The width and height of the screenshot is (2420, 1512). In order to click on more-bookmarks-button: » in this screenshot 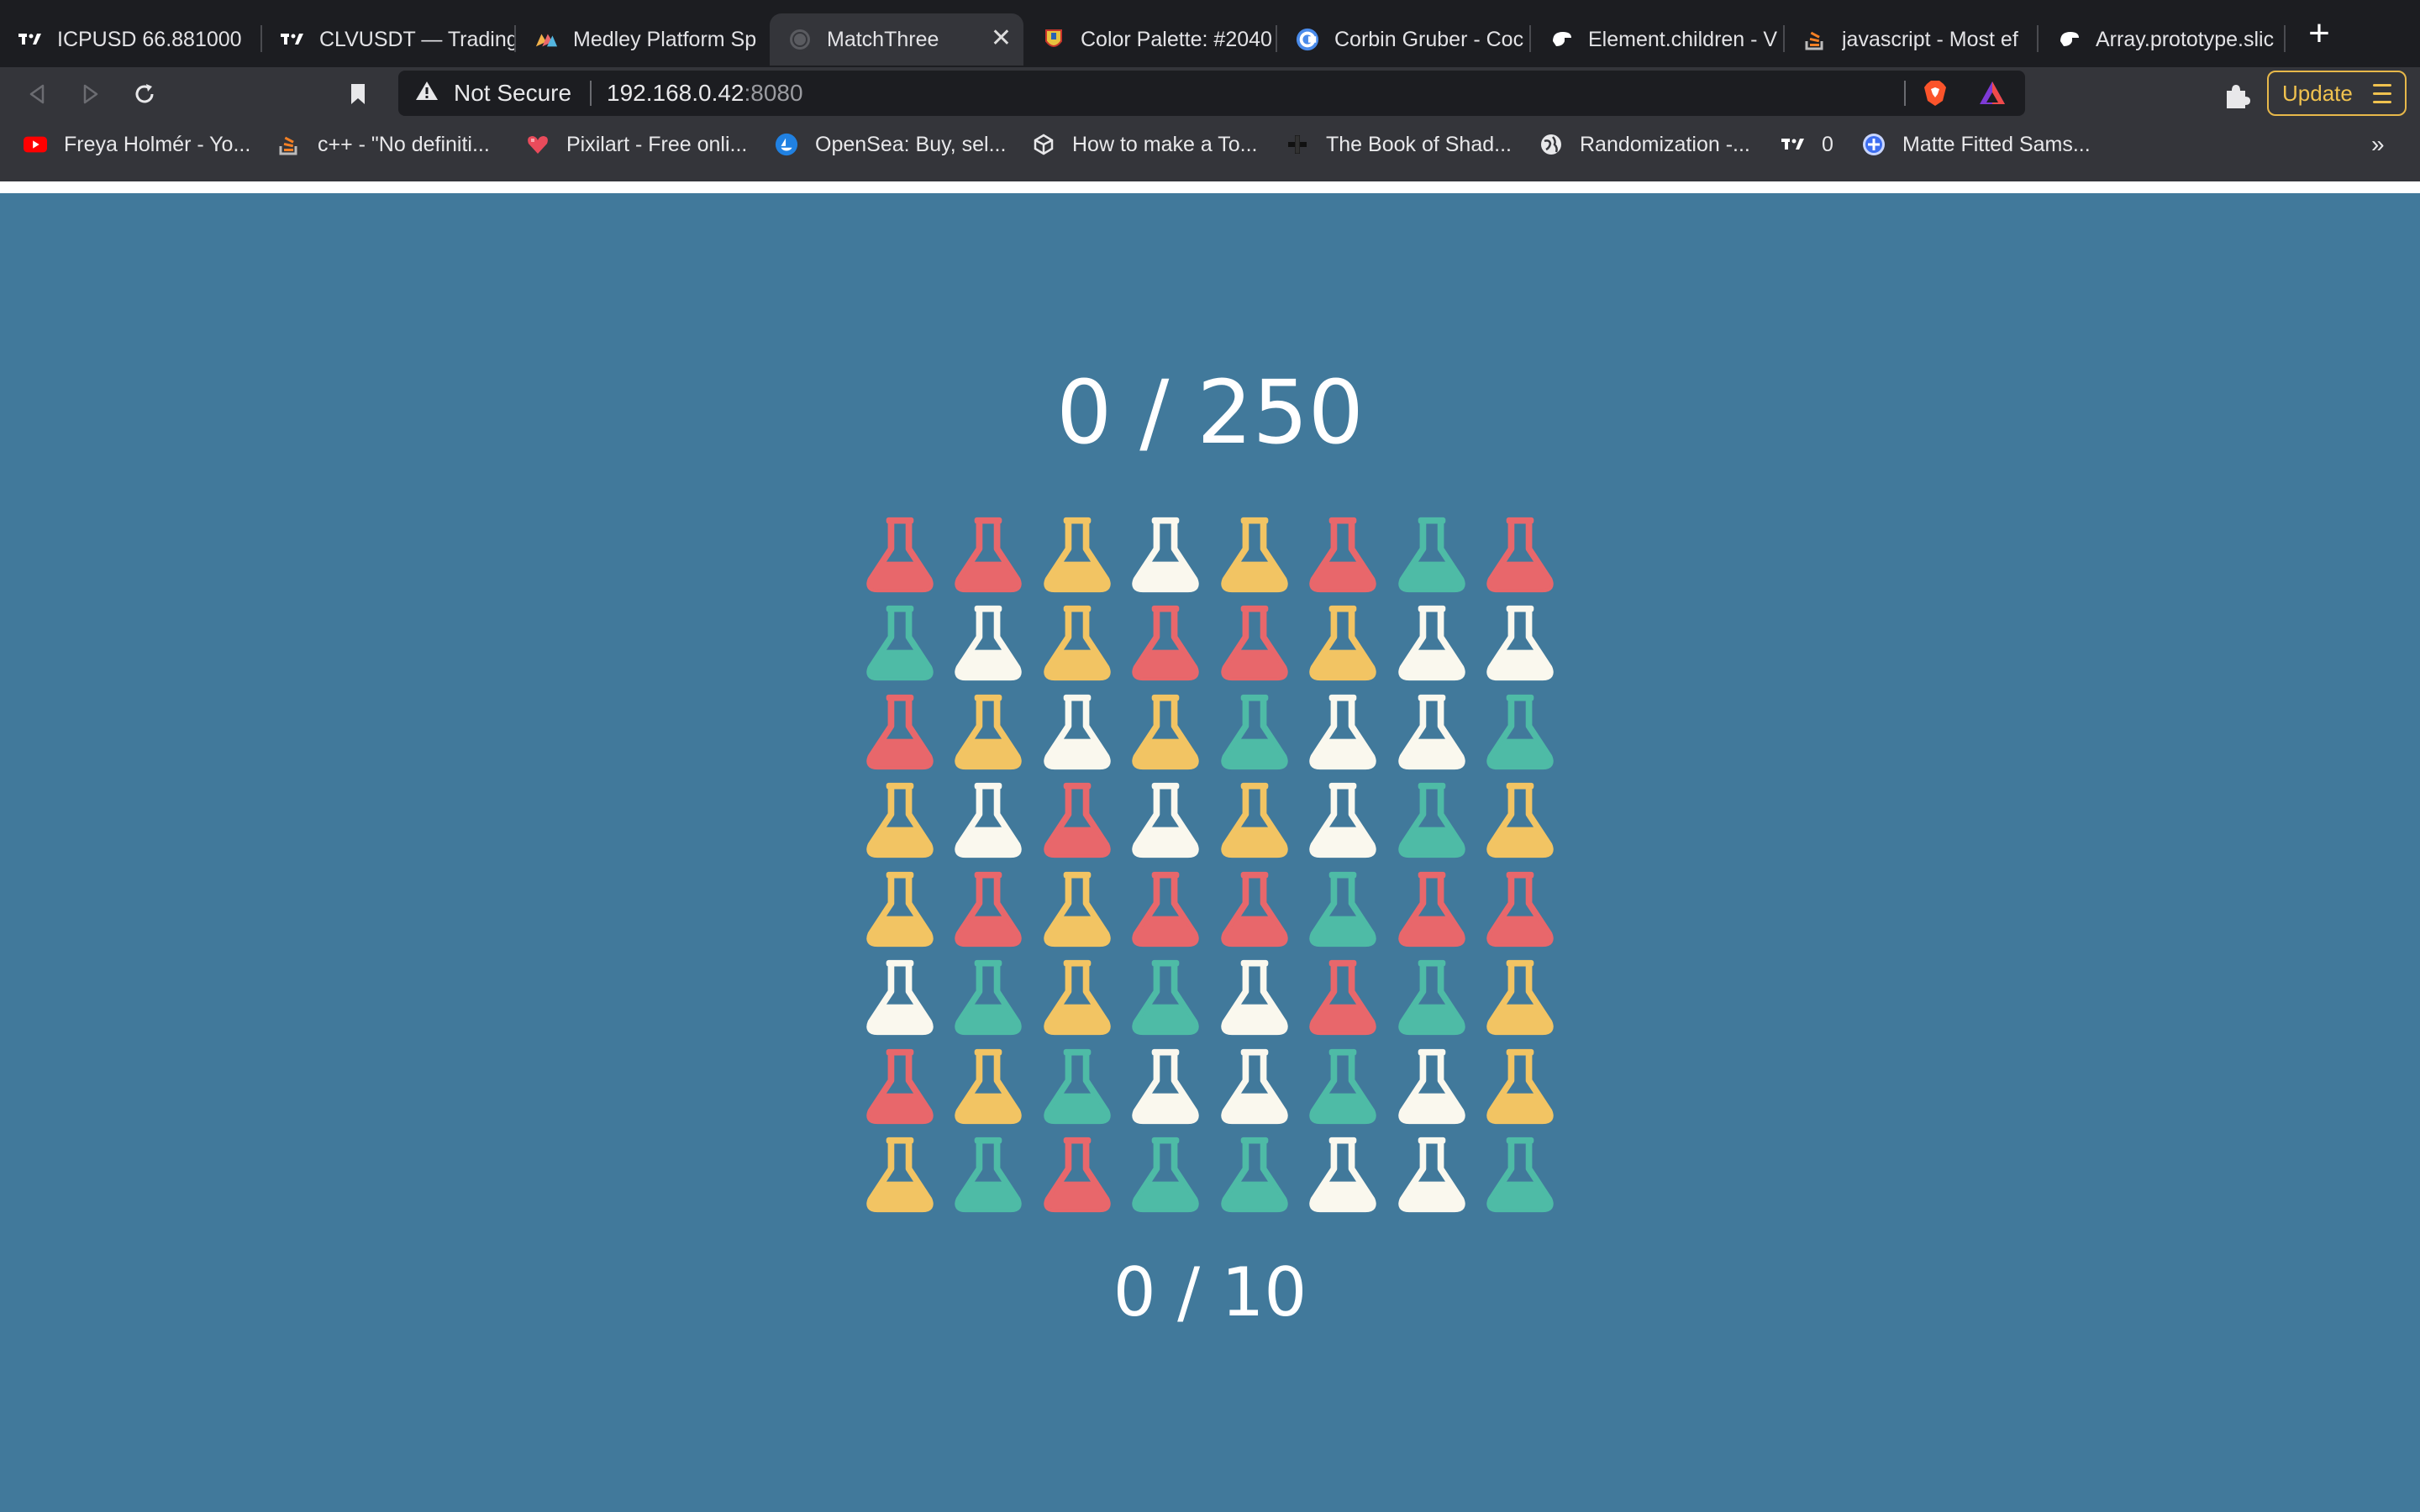, I will do `click(2378, 144)`.